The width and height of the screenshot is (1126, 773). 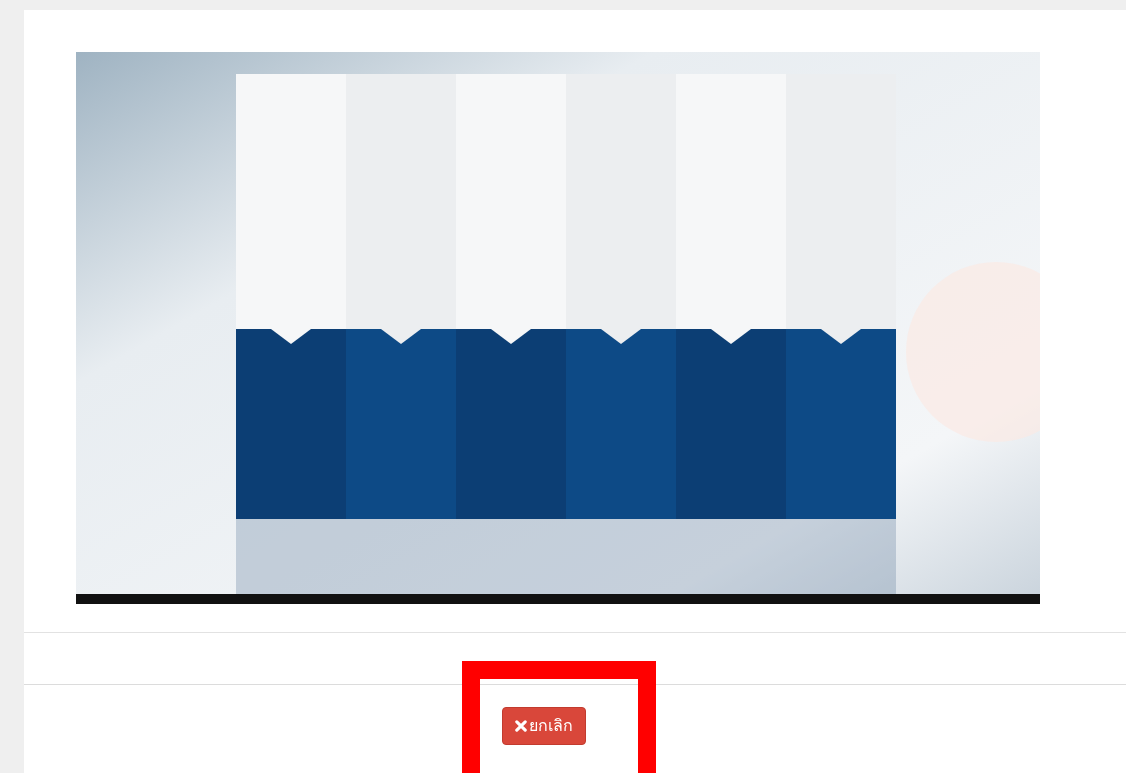 What do you see at coordinates (521, 726) in the screenshot?
I see `close-icon` at bounding box center [521, 726].